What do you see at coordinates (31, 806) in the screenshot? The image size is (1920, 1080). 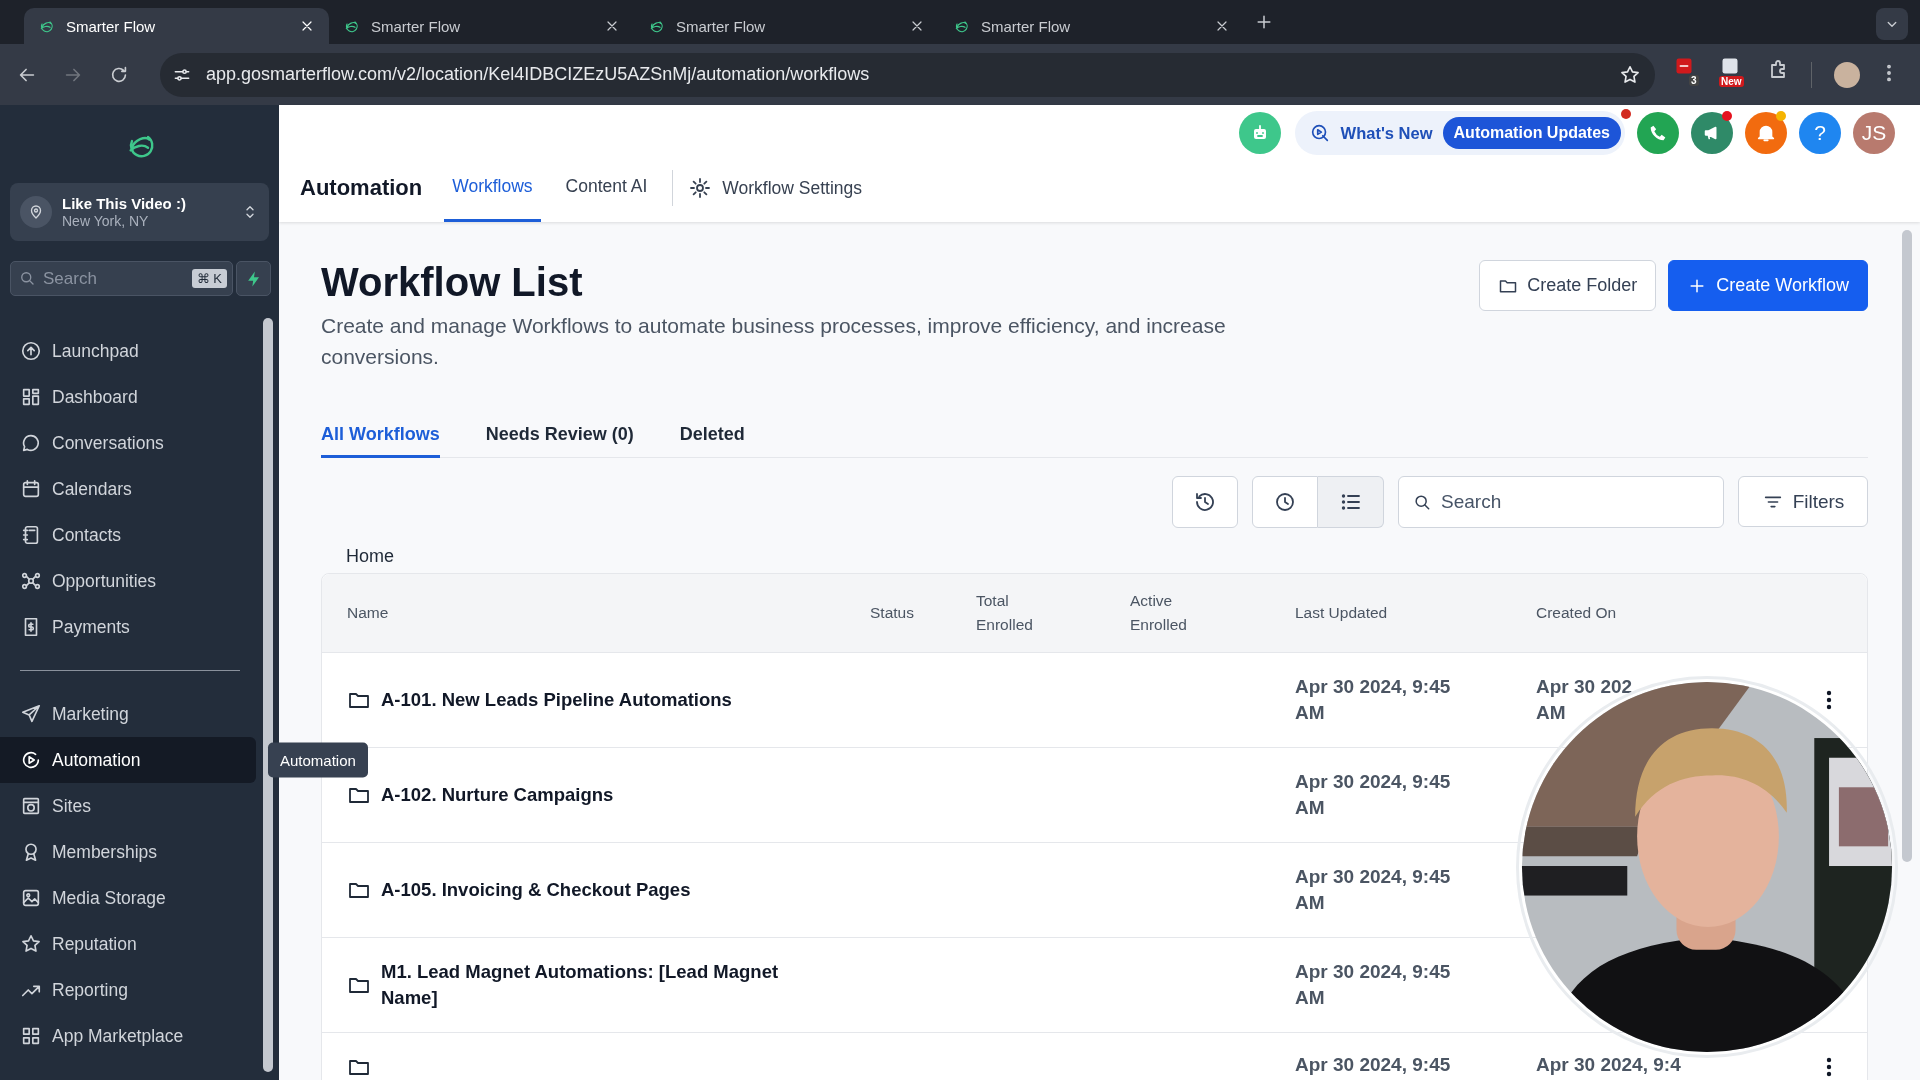 I see `website-icon` at bounding box center [31, 806].